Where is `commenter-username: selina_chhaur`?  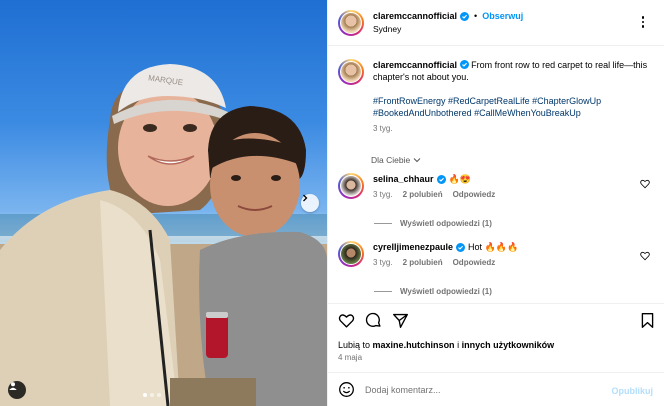 commenter-username: selina_chhaur is located at coordinates (403, 179).